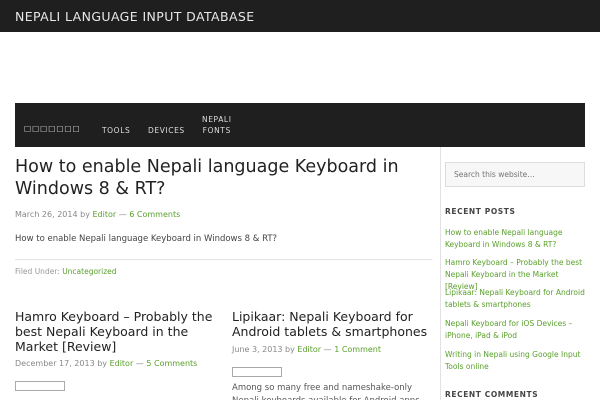 This screenshot has height=400, width=600. What do you see at coordinates (216, 130) in the screenshot?
I see `nav-item-fonts-line2: FONTS` at bounding box center [216, 130].